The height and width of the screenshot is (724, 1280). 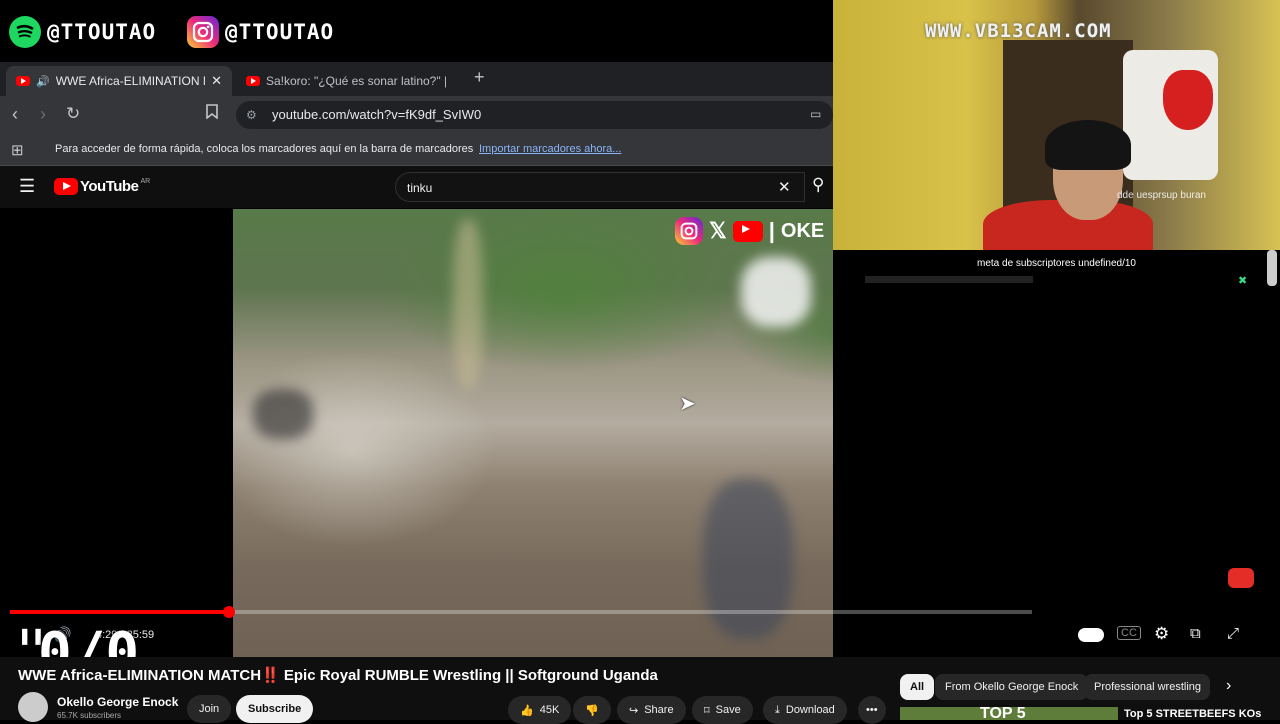 What do you see at coordinates (420, 188) in the screenshot?
I see `search-value: tinku` at bounding box center [420, 188].